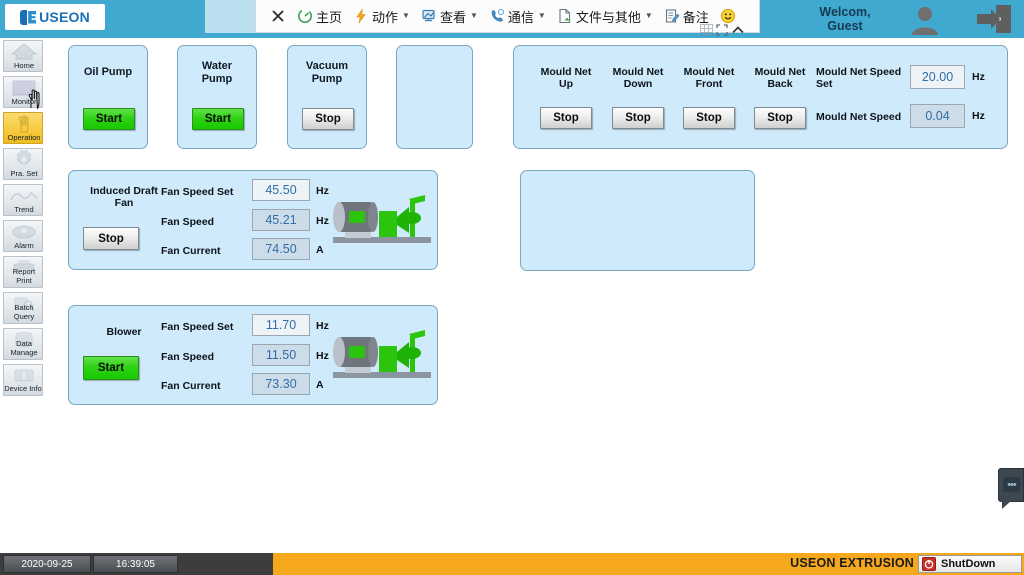 This screenshot has width=1024, height=575. I want to click on ribbon-item-view: 查看 ▼, so click(449, 16).